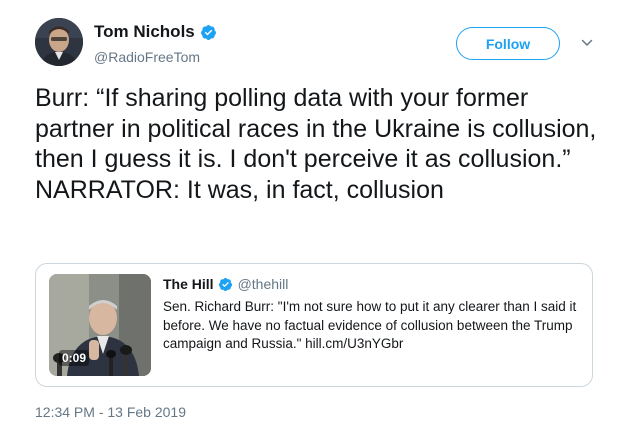 The image size is (627, 426). What do you see at coordinates (74, 358) in the screenshot?
I see `video-duration: 0:09` at bounding box center [74, 358].